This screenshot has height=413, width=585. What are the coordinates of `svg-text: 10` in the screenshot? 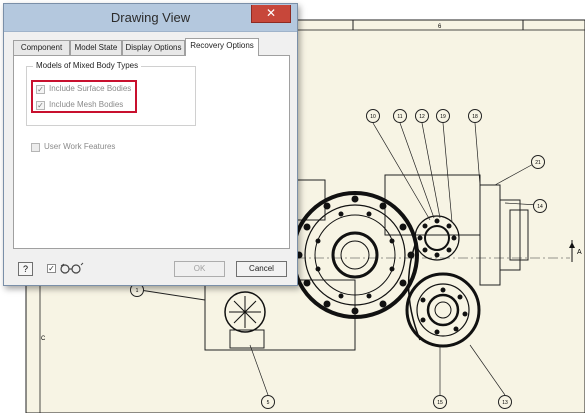 It's located at (373, 117).